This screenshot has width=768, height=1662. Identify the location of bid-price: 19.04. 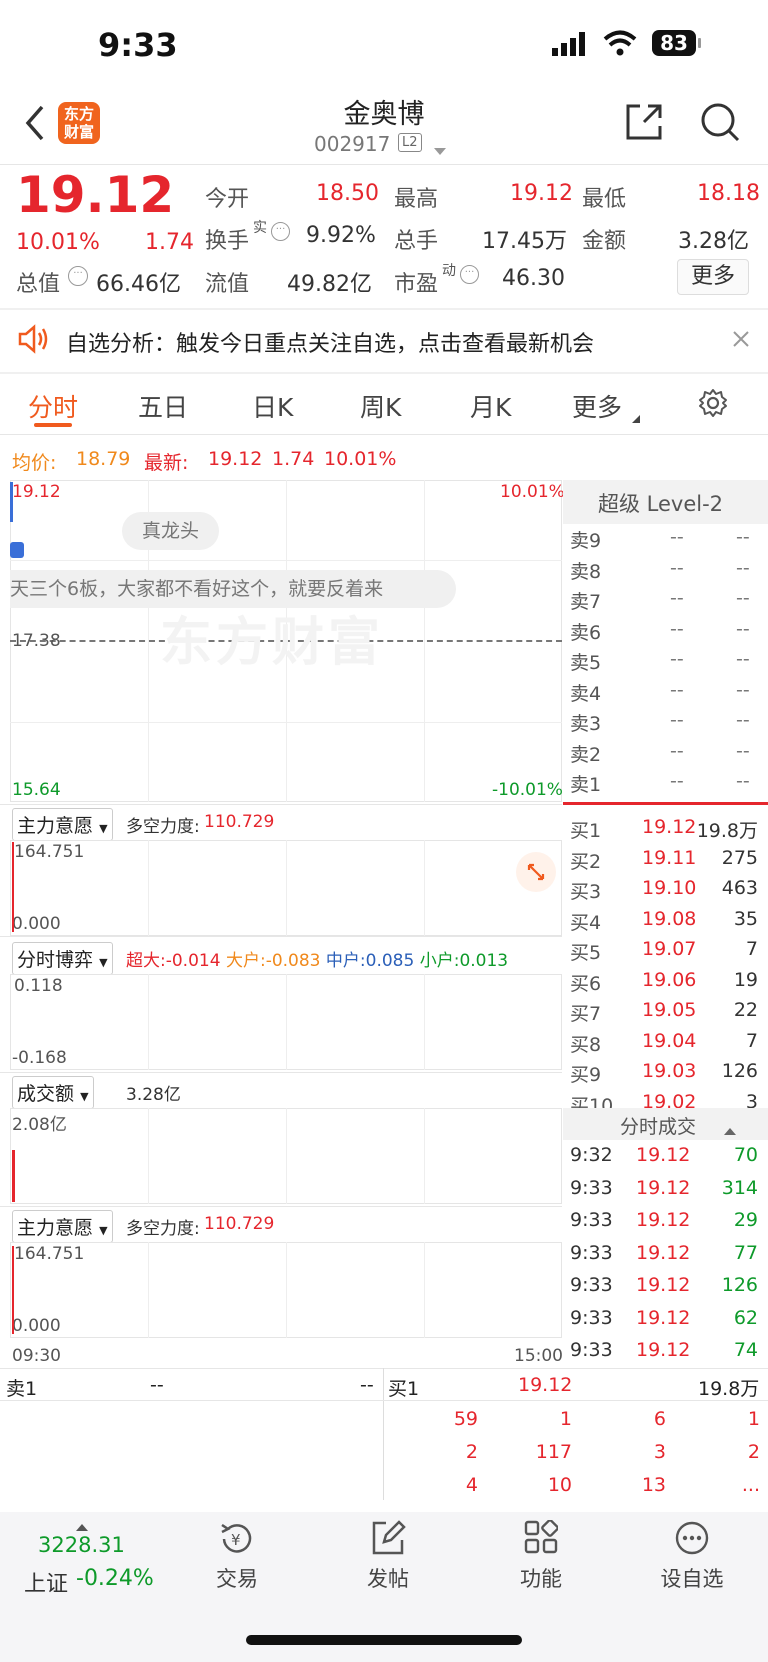
(669, 1040).